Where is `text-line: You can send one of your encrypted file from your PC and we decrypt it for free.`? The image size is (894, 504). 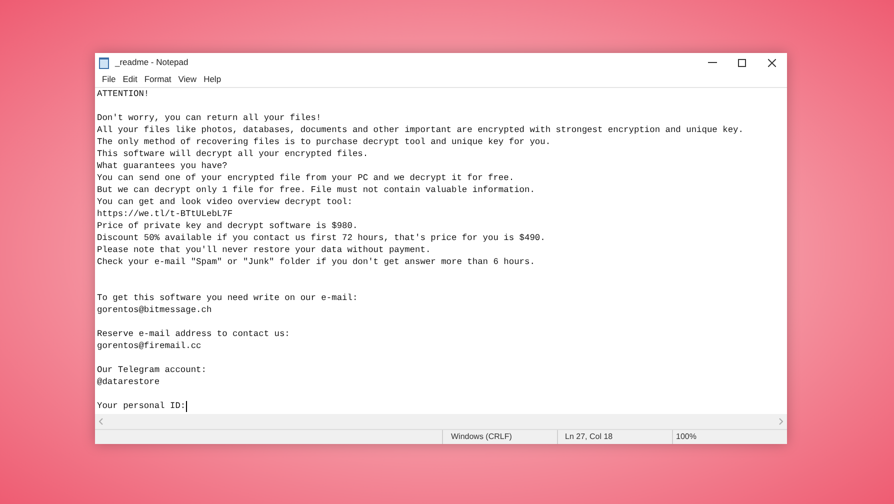 text-line: You can send one of your encrypted file from your PC and we decrypt it for free. is located at coordinates (305, 178).